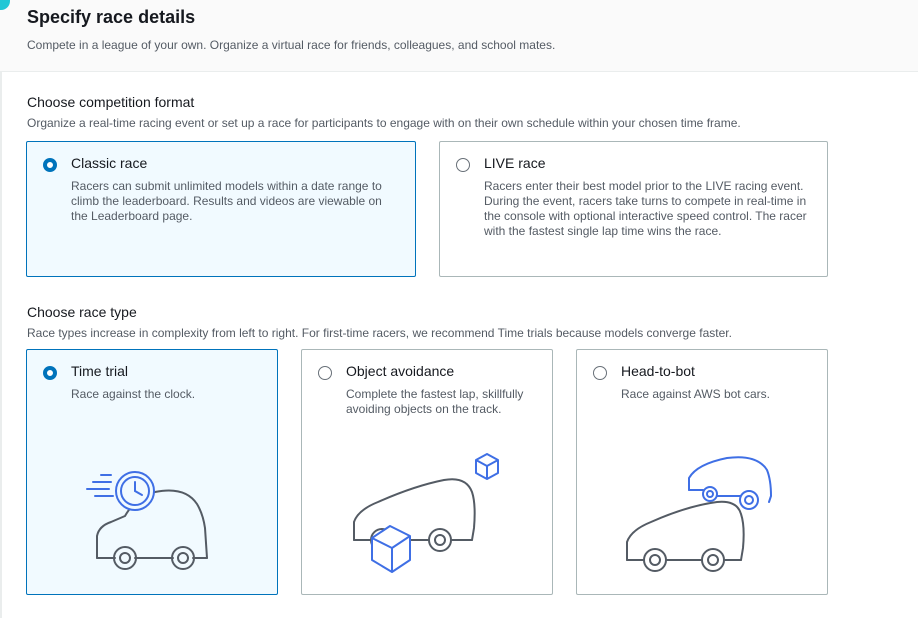  What do you see at coordinates (82, 312) in the screenshot?
I see `race-type-section-title: Choose race type` at bounding box center [82, 312].